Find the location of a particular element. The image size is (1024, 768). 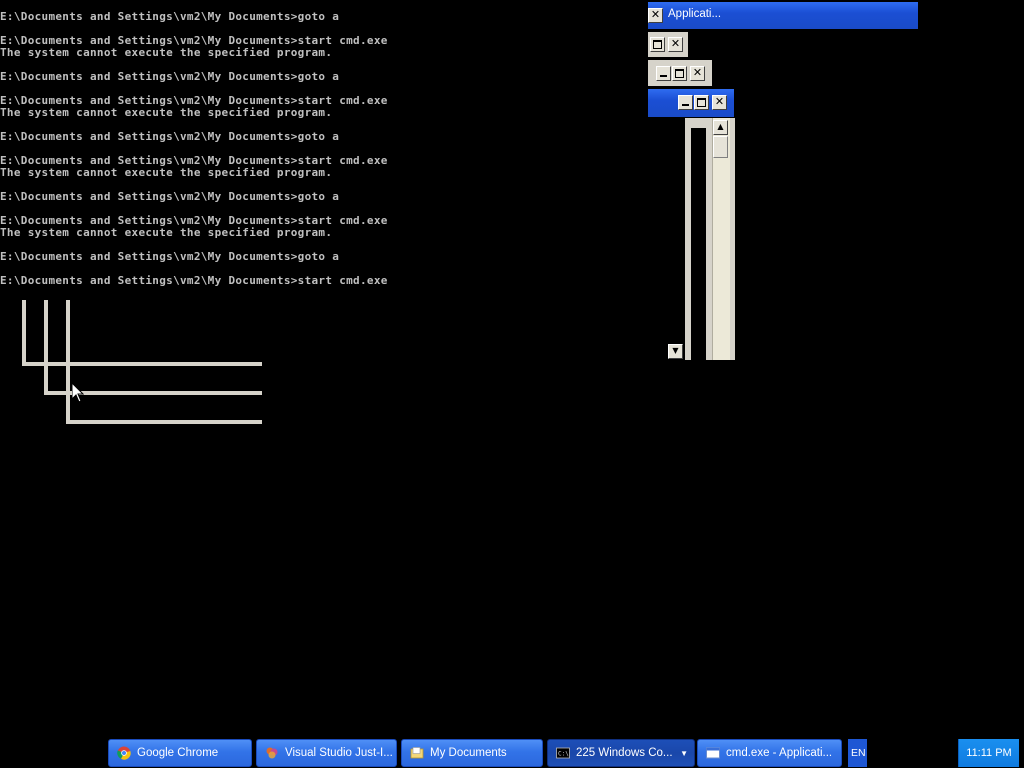

folder-icon is located at coordinates (417, 753).